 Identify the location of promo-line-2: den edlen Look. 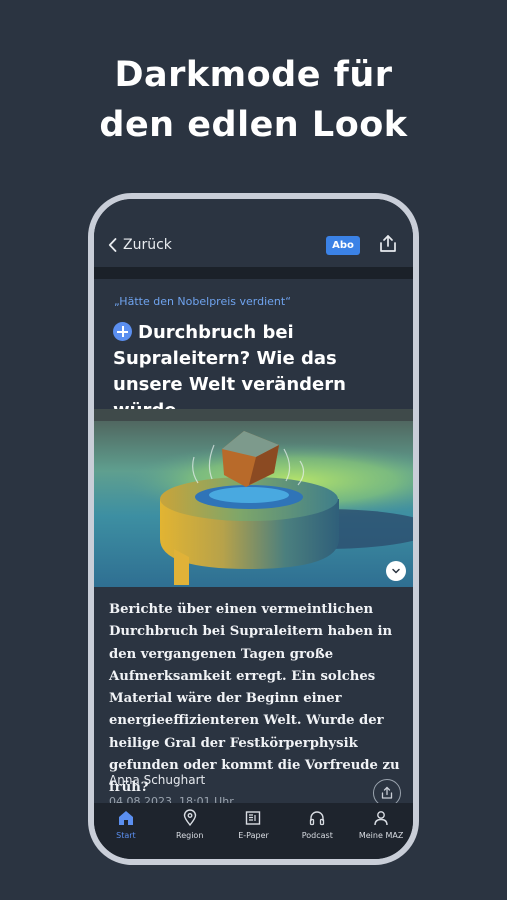
(253, 125).